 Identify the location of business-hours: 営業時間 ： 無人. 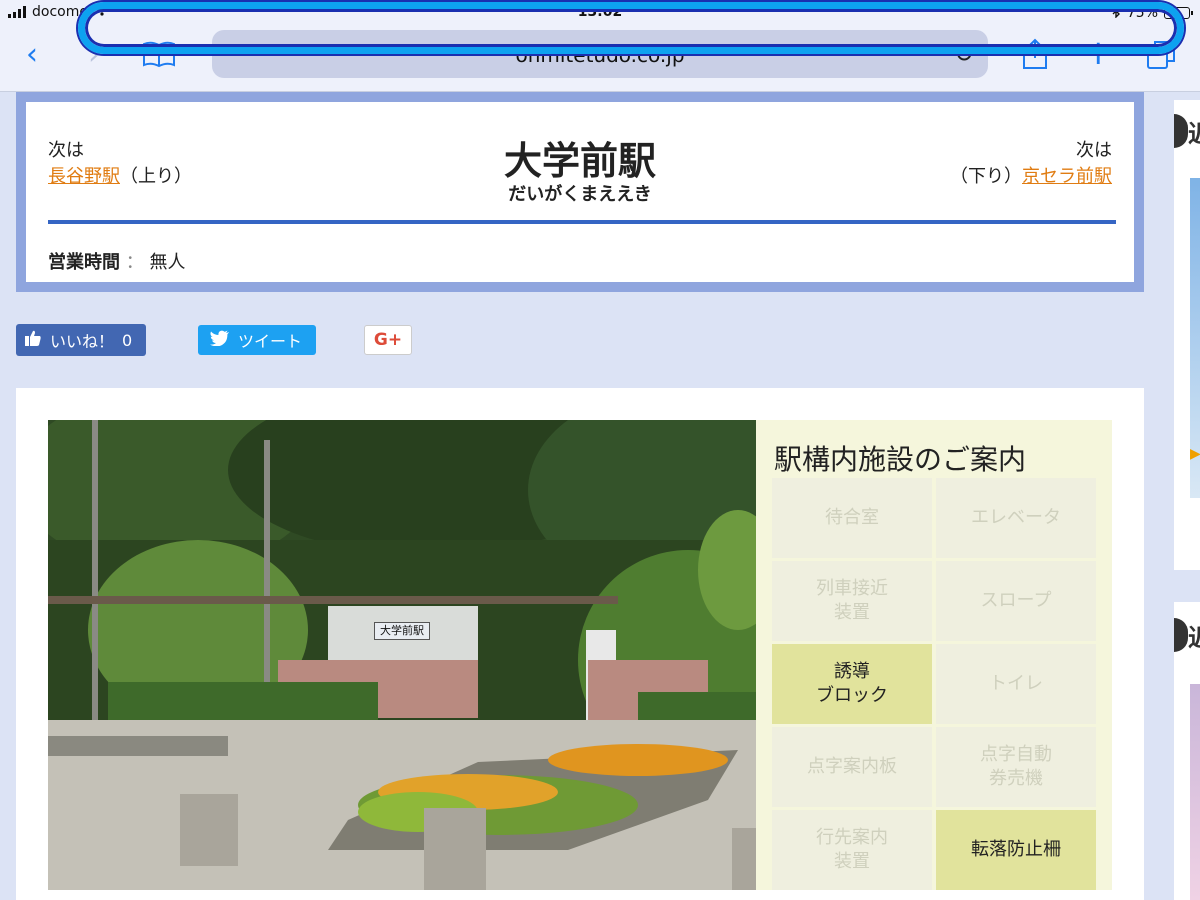
(116, 261).